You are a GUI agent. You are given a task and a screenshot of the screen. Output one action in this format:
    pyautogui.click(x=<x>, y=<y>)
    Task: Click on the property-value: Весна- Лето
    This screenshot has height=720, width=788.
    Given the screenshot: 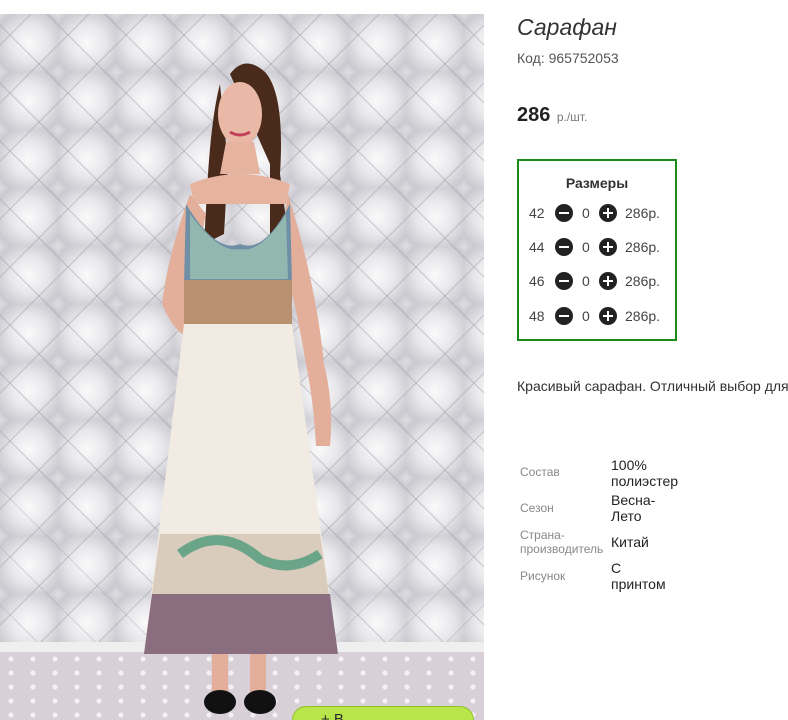 What is the action you would take?
    pyautogui.click(x=651, y=508)
    